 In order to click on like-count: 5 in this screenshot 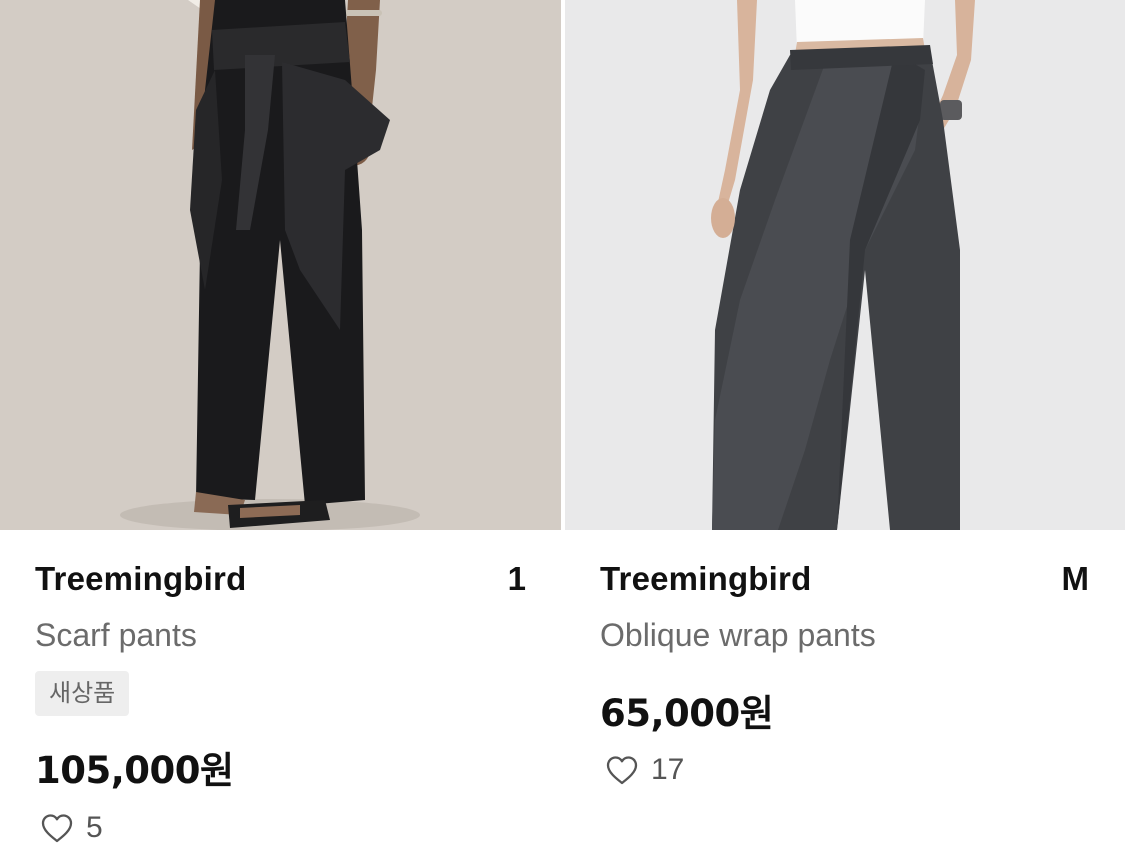, I will do `click(94, 827)`.